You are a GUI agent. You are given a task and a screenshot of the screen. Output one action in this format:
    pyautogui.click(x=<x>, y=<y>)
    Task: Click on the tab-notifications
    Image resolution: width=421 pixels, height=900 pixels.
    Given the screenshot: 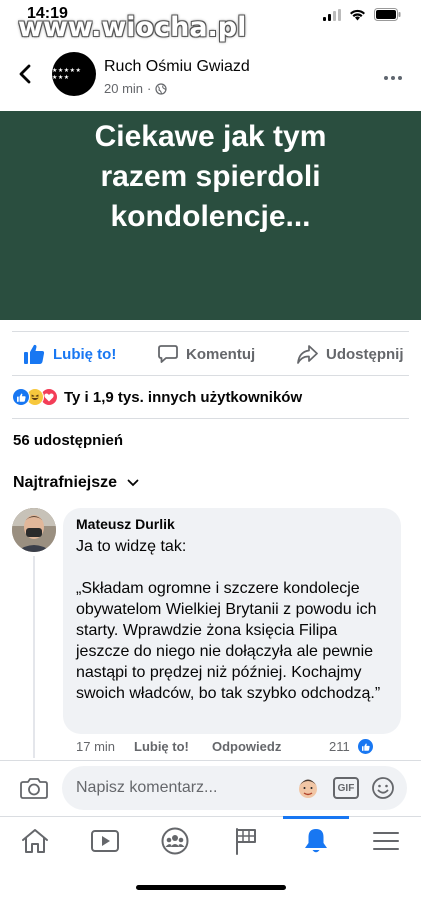 What is the action you would take?
    pyautogui.click(x=316, y=841)
    